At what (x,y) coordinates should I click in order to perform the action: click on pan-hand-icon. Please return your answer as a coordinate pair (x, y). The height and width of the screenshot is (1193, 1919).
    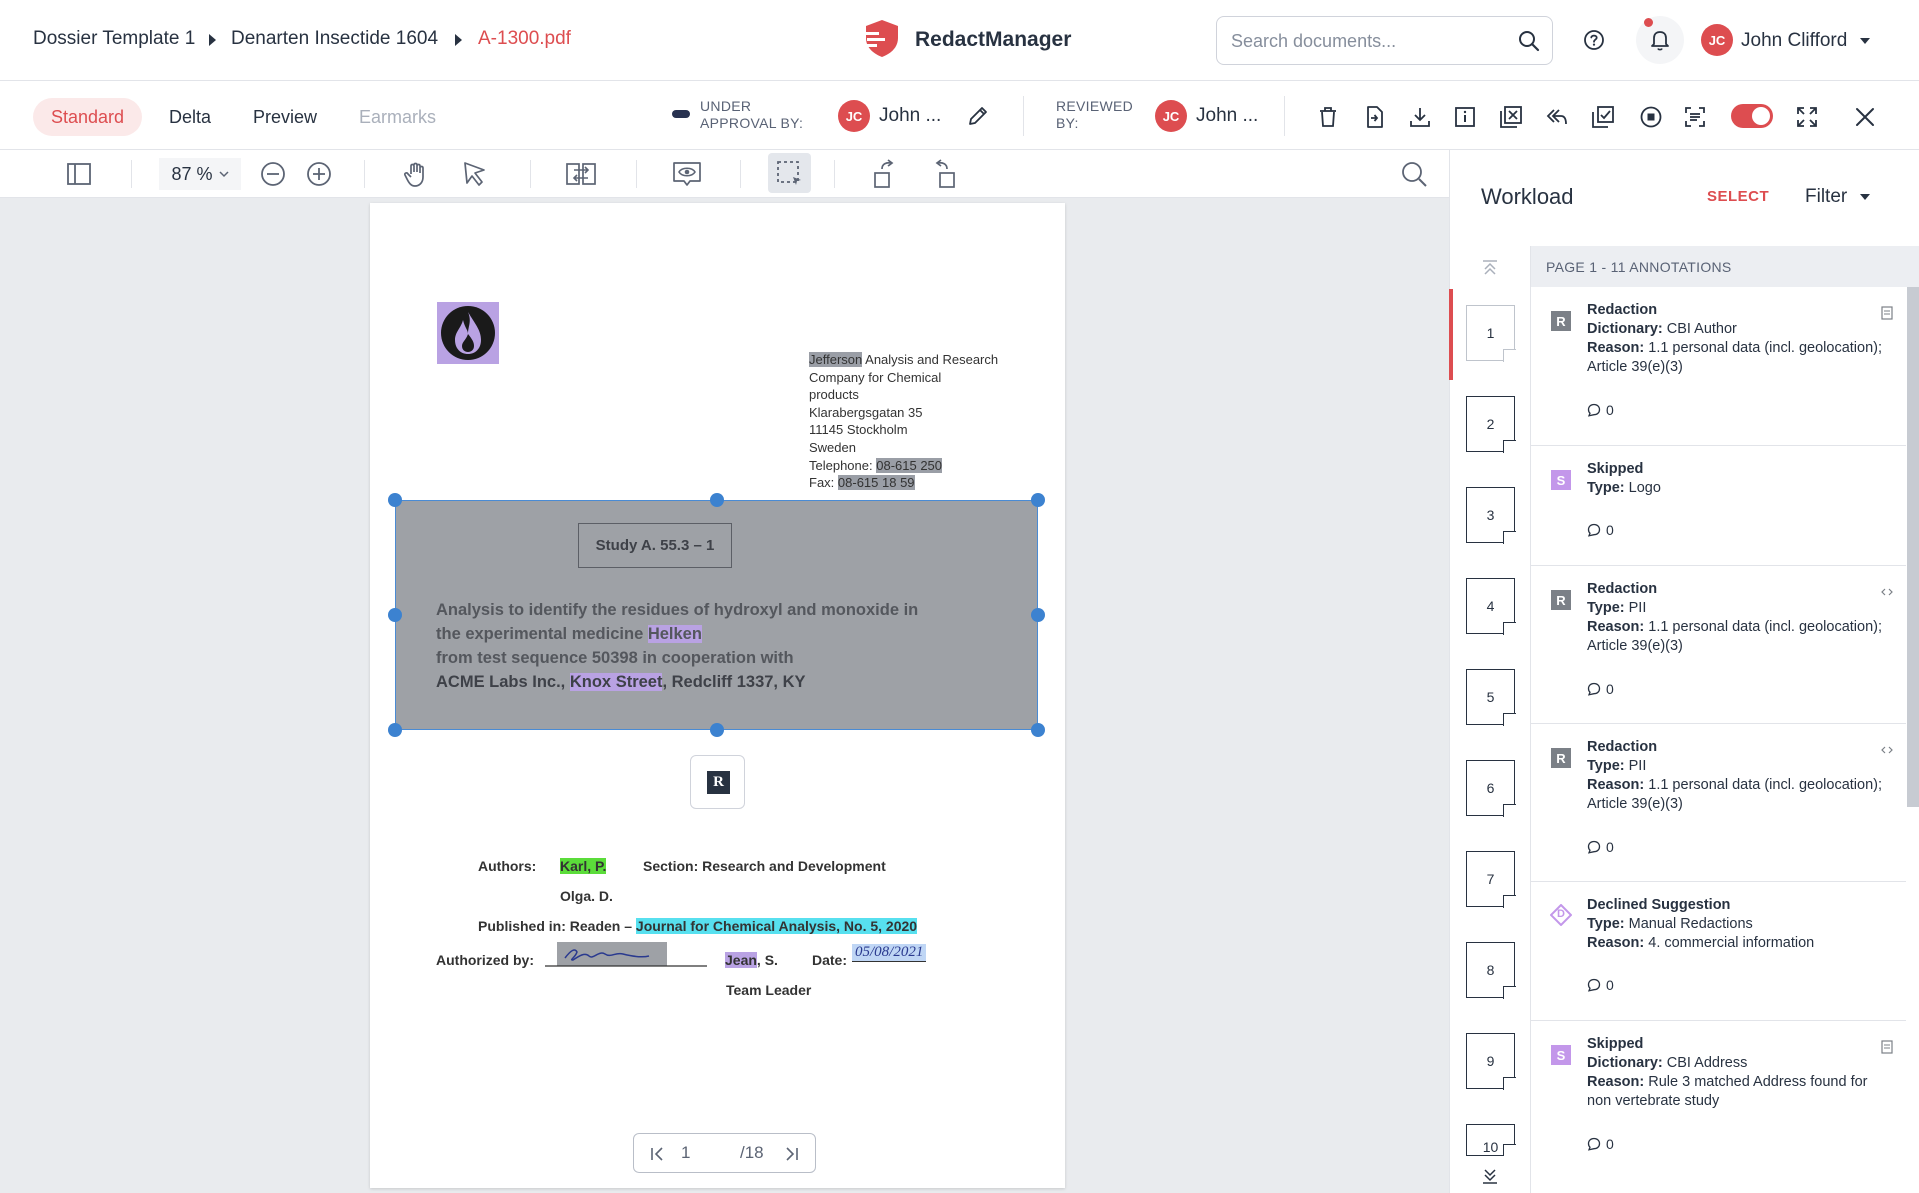
    Looking at the image, I should click on (417, 174).